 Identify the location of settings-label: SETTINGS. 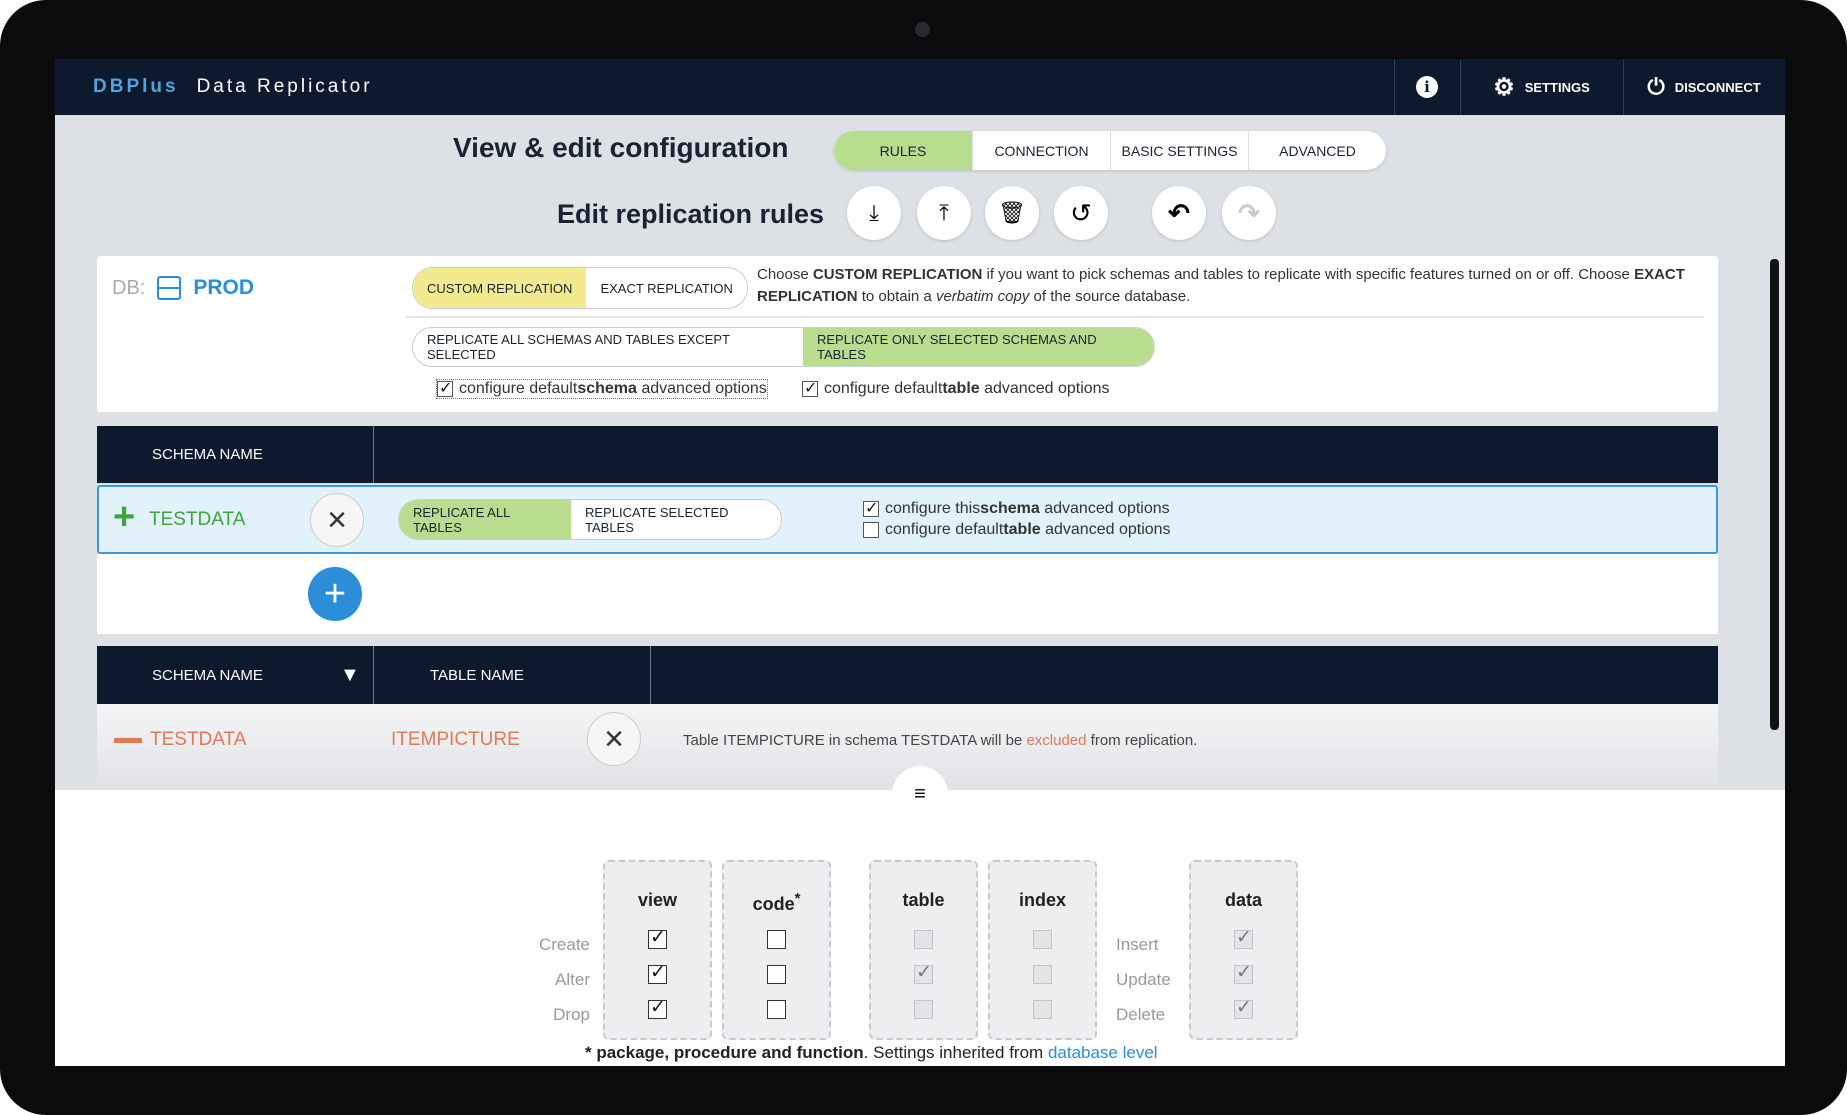
(1557, 87).